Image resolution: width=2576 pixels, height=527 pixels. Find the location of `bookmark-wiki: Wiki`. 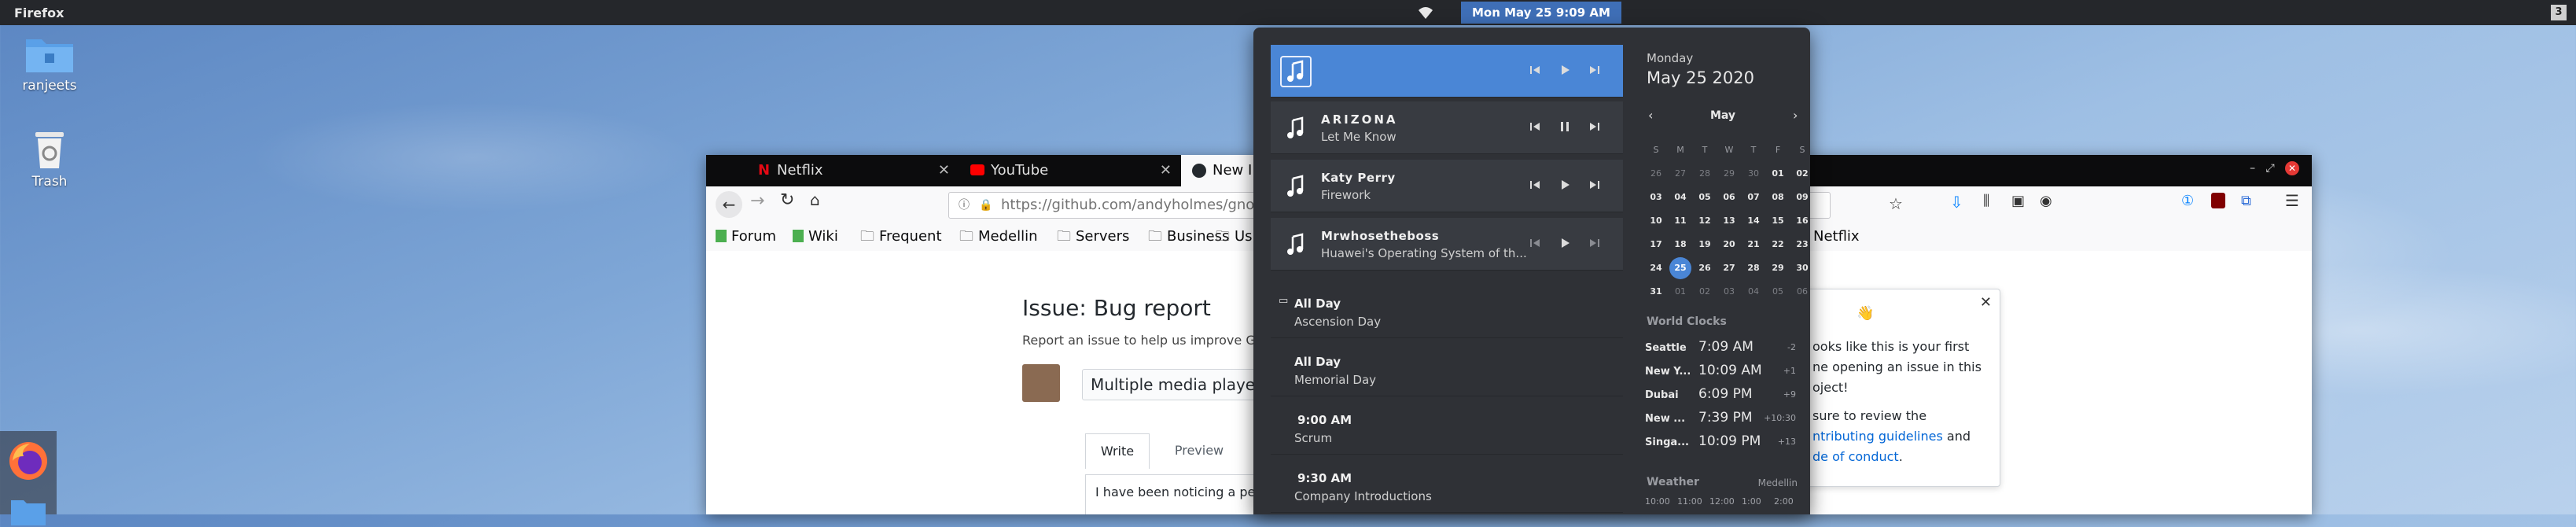

bookmark-wiki: Wiki is located at coordinates (815, 237).